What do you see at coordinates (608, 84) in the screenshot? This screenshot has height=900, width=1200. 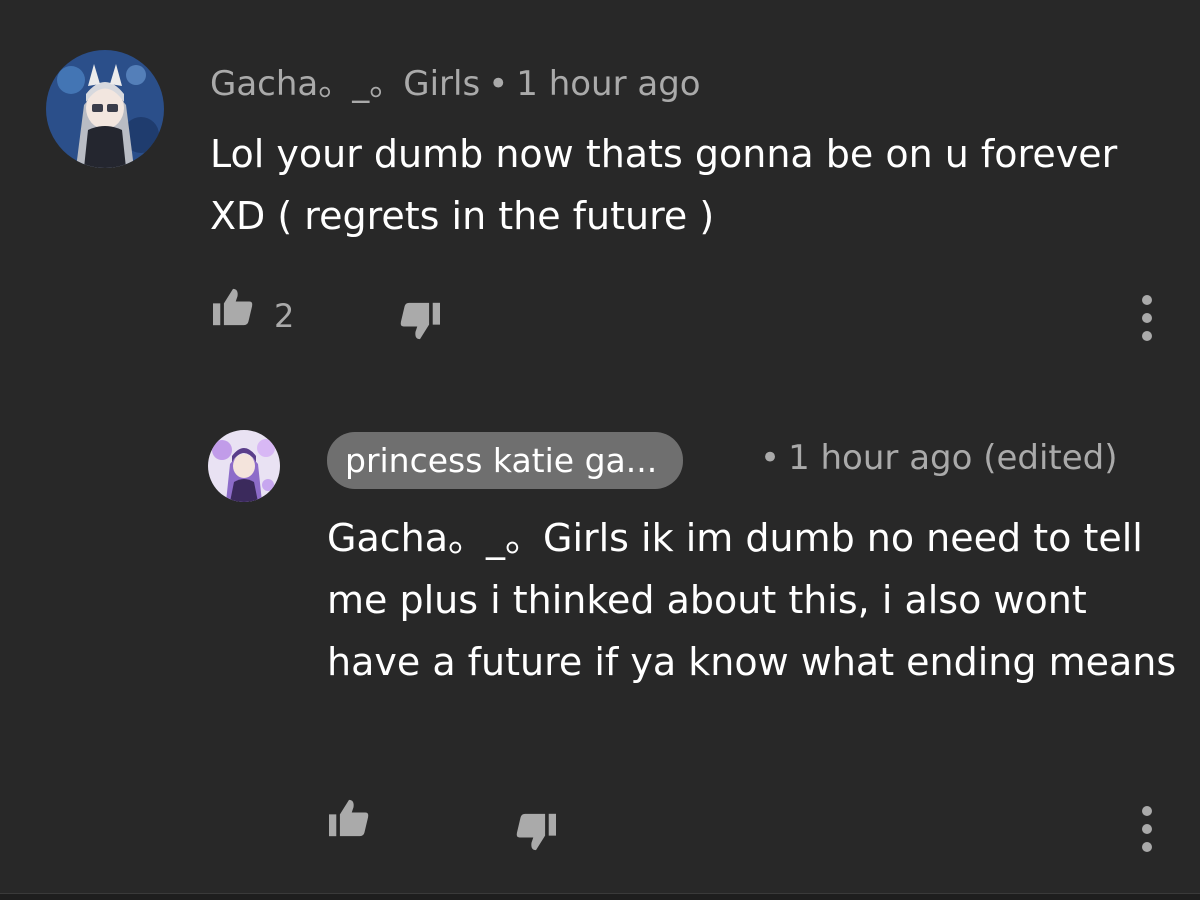 I see `comment-timestamp: 1 hour ago` at bounding box center [608, 84].